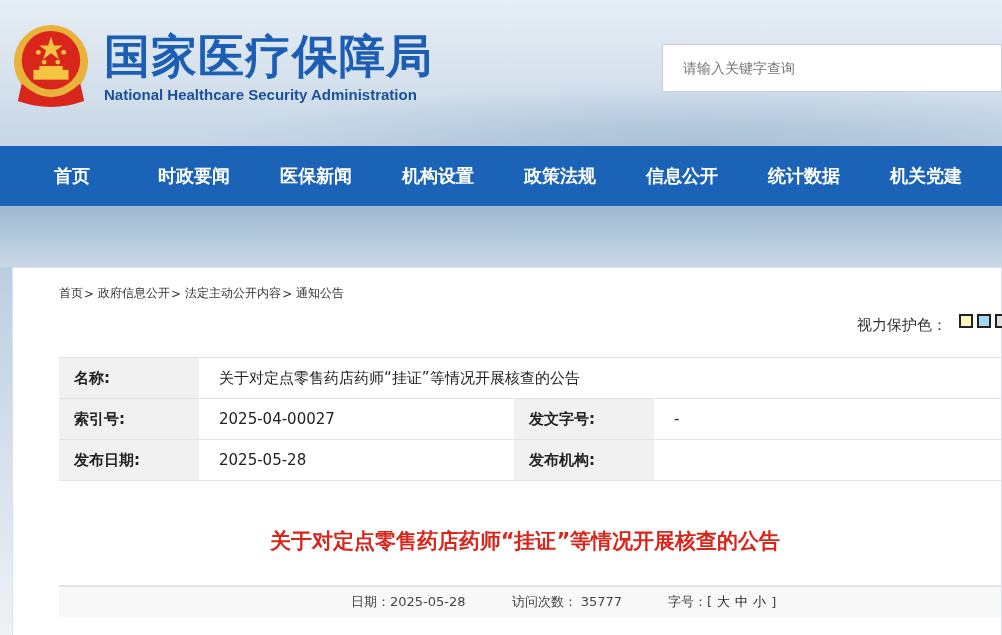  I want to click on date-text: 日期：2025-05-28, so click(408, 602).